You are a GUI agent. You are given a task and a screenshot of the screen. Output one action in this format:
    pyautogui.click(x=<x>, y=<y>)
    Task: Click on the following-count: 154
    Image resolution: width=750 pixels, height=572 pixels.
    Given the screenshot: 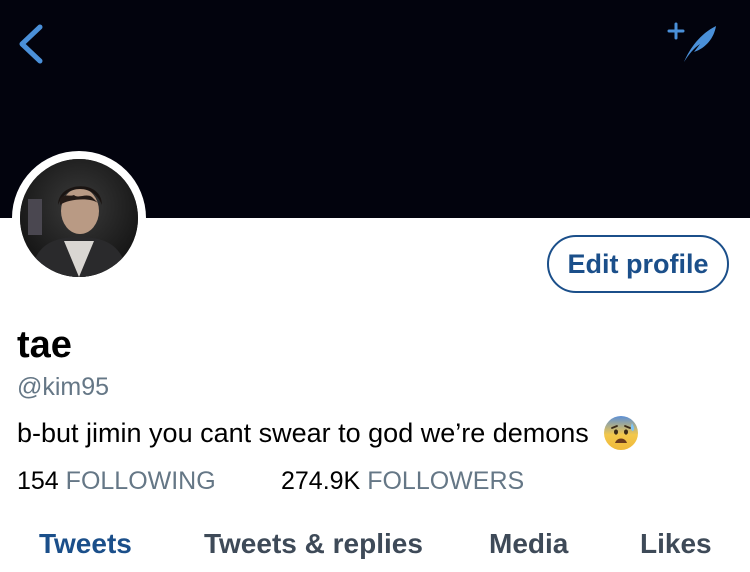 What is the action you would take?
    pyautogui.click(x=38, y=481)
    